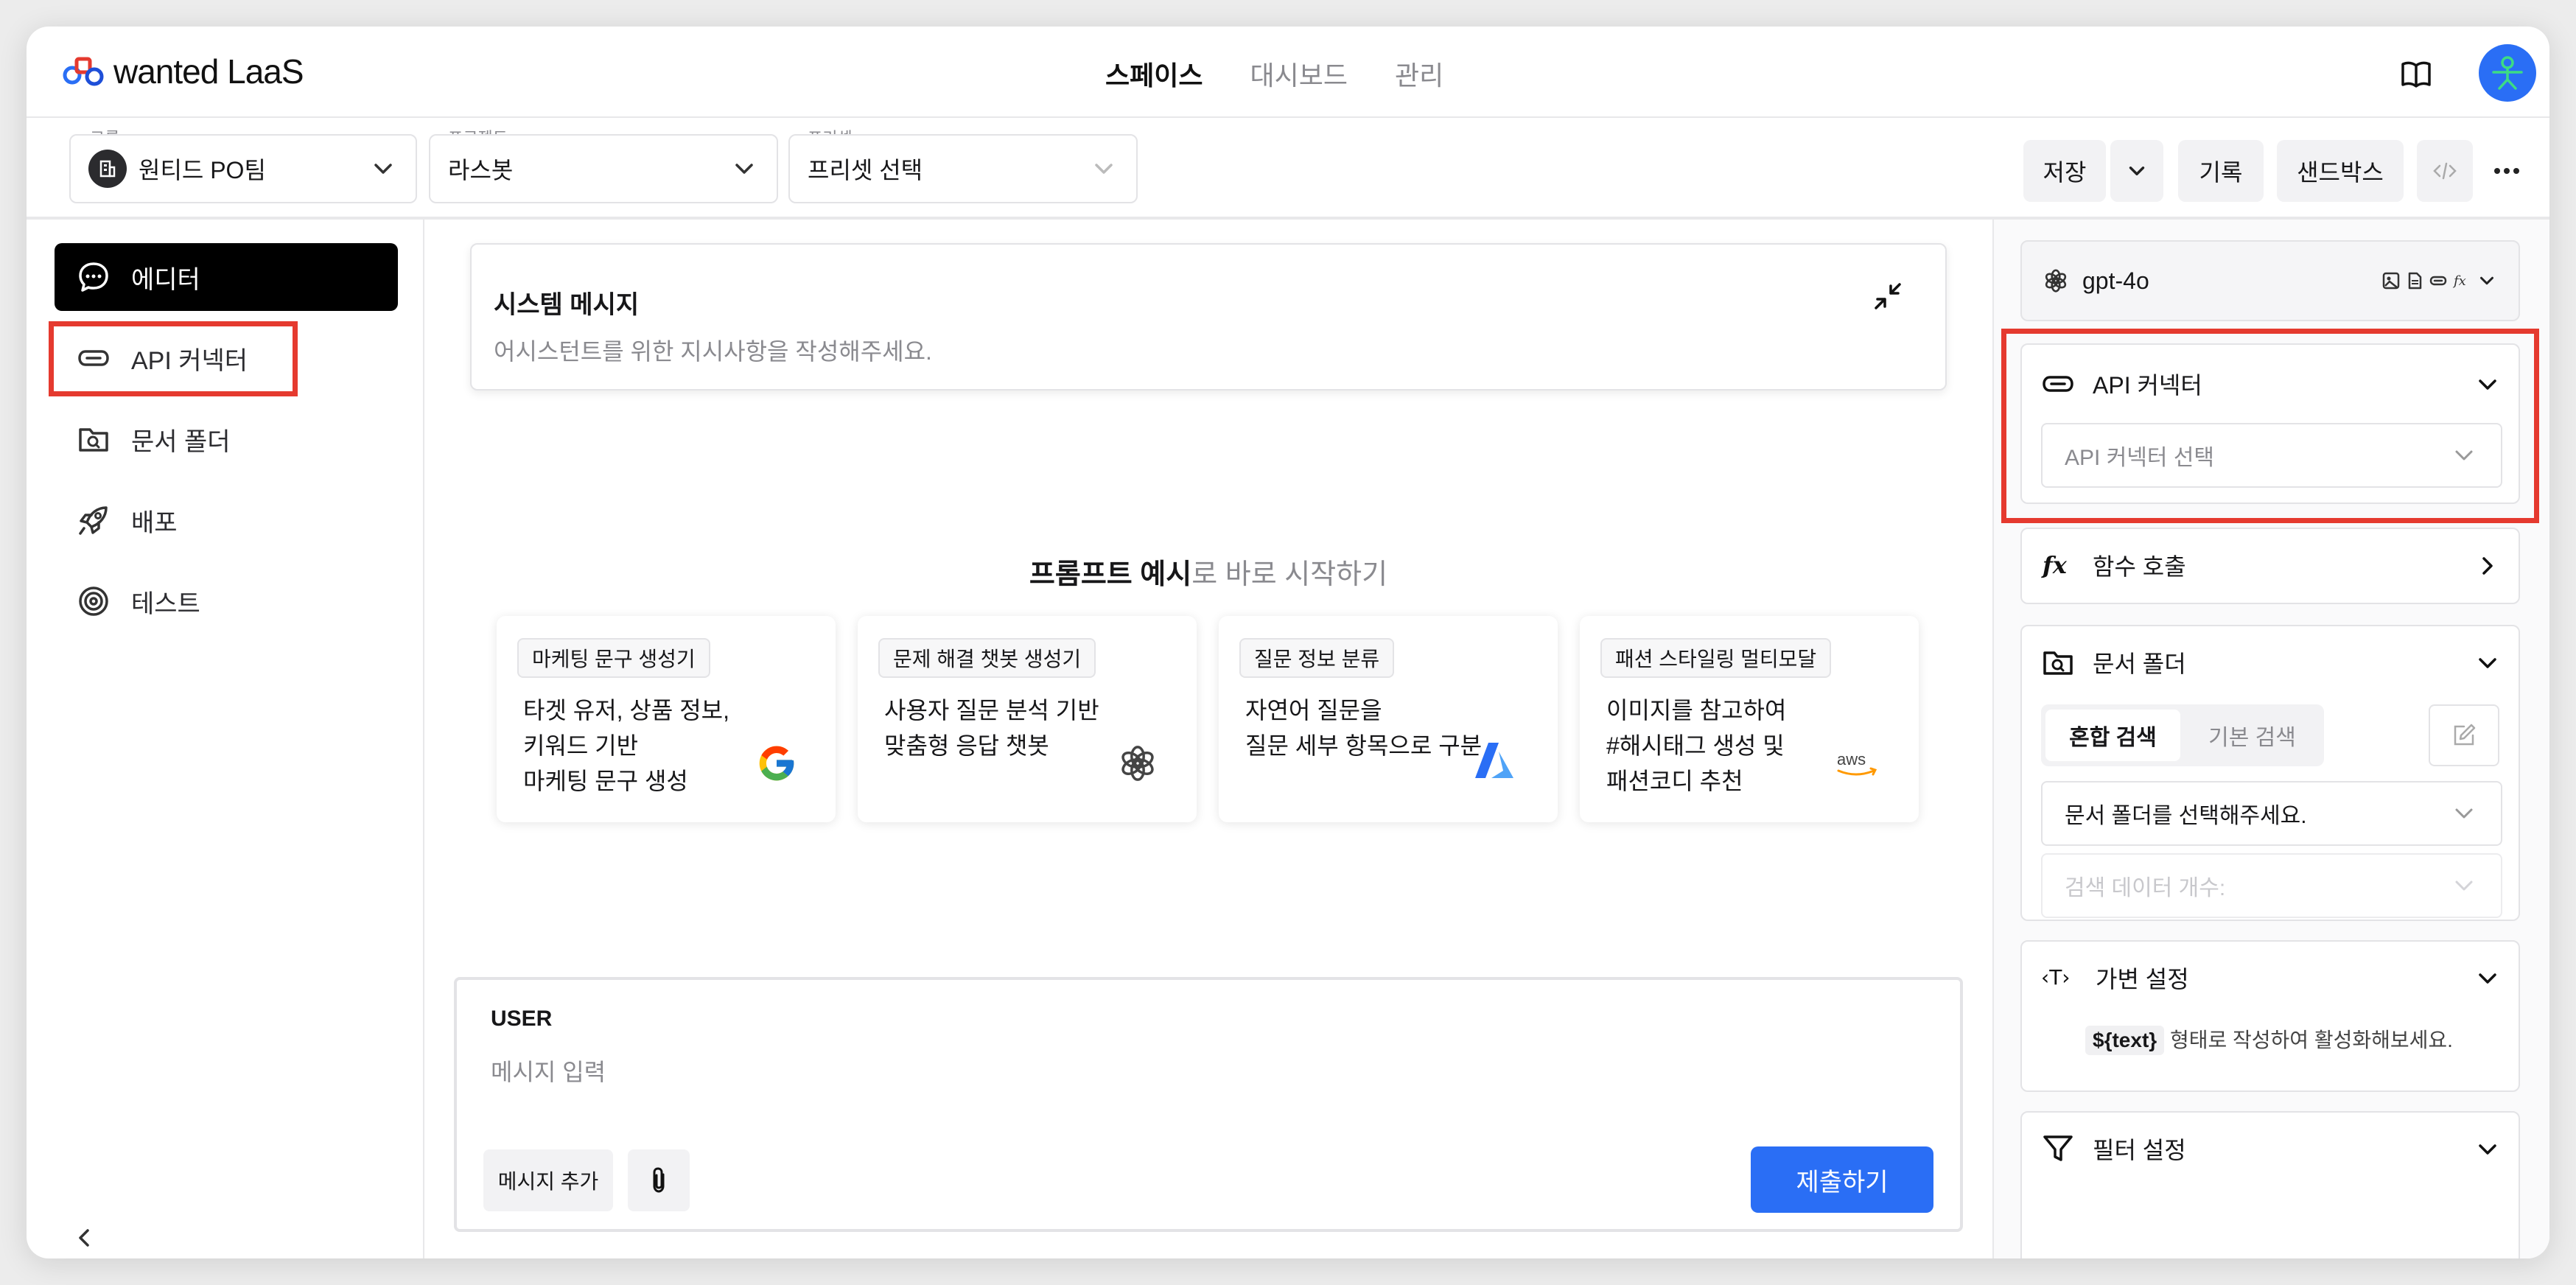 Image resolution: width=2576 pixels, height=1285 pixels. I want to click on model-select: gpt-4o fx, so click(2270, 280).